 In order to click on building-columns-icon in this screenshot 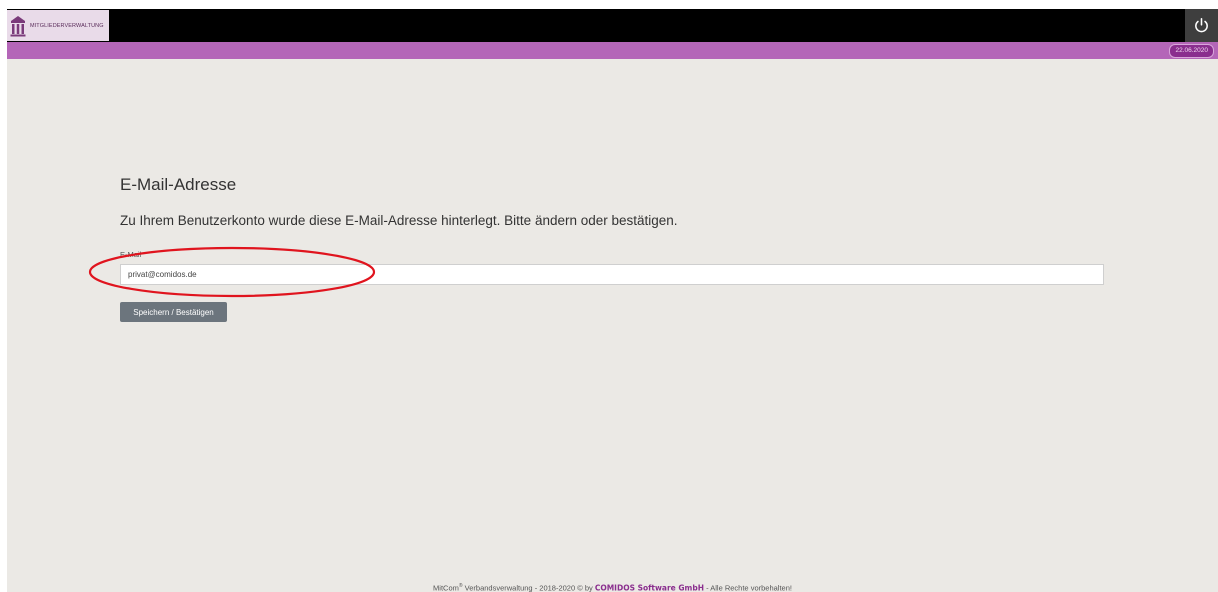, I will do `click(18, 25)`.